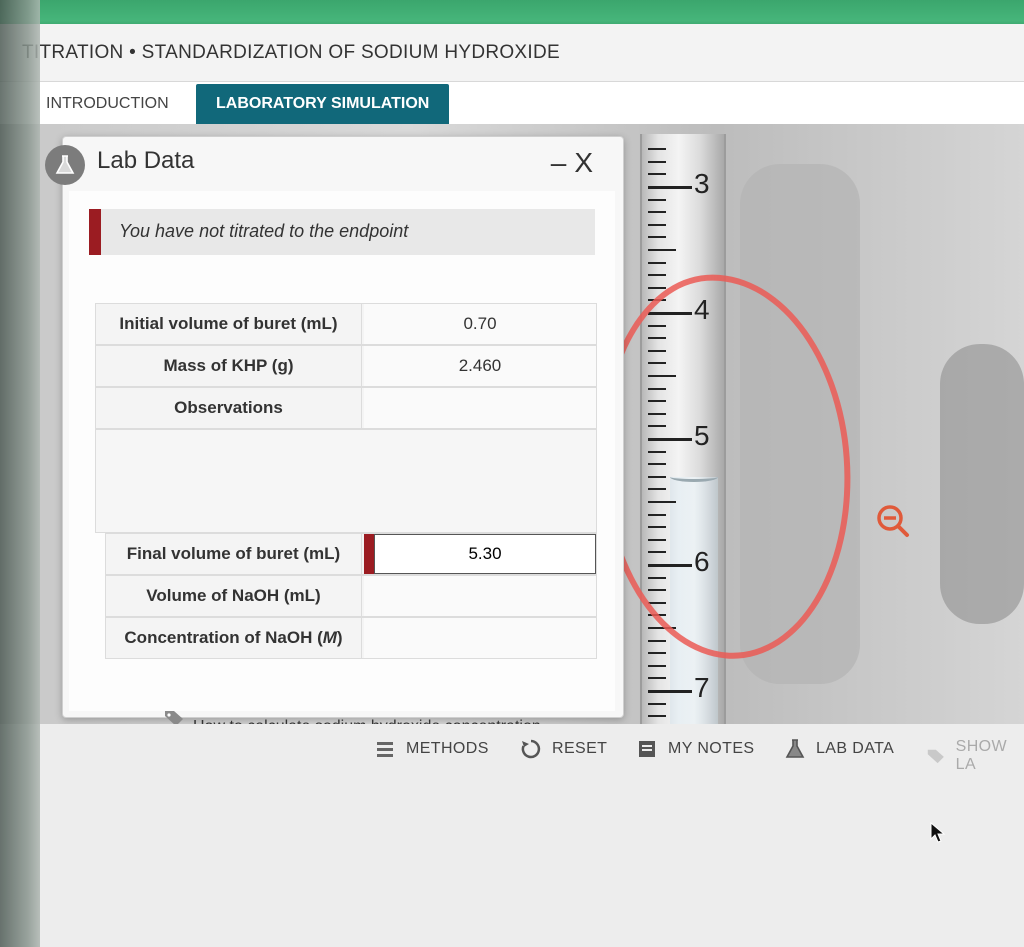 This screenshot has height=947, width=1024. What do you see at coordinates (264, 231) in the screenshot?
I see `alert-text: You have not titrated to the endpoint` at bounding box center [264, 231].